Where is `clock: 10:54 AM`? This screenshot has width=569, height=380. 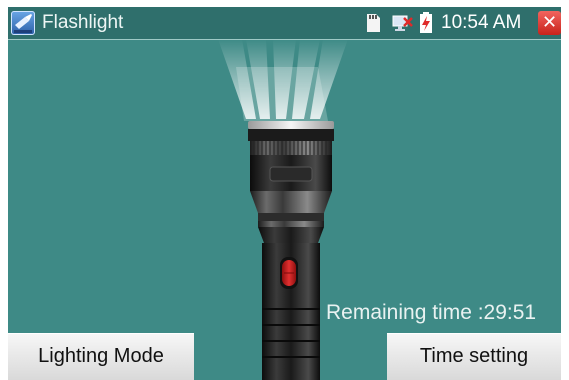 clock: 10:54 AM is located at coordinates (481, 22).